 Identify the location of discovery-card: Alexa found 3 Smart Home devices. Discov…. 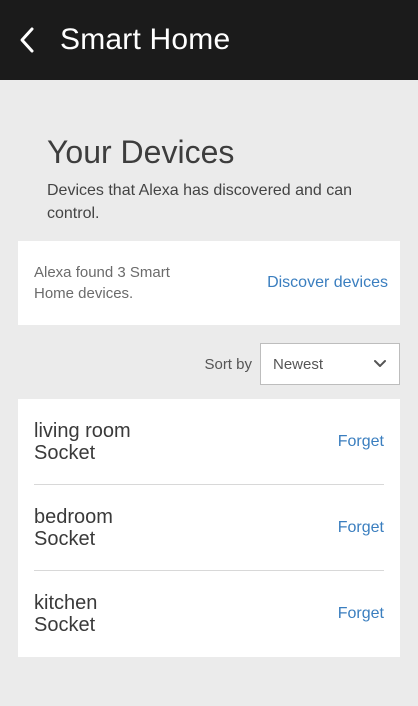
(209, 283).